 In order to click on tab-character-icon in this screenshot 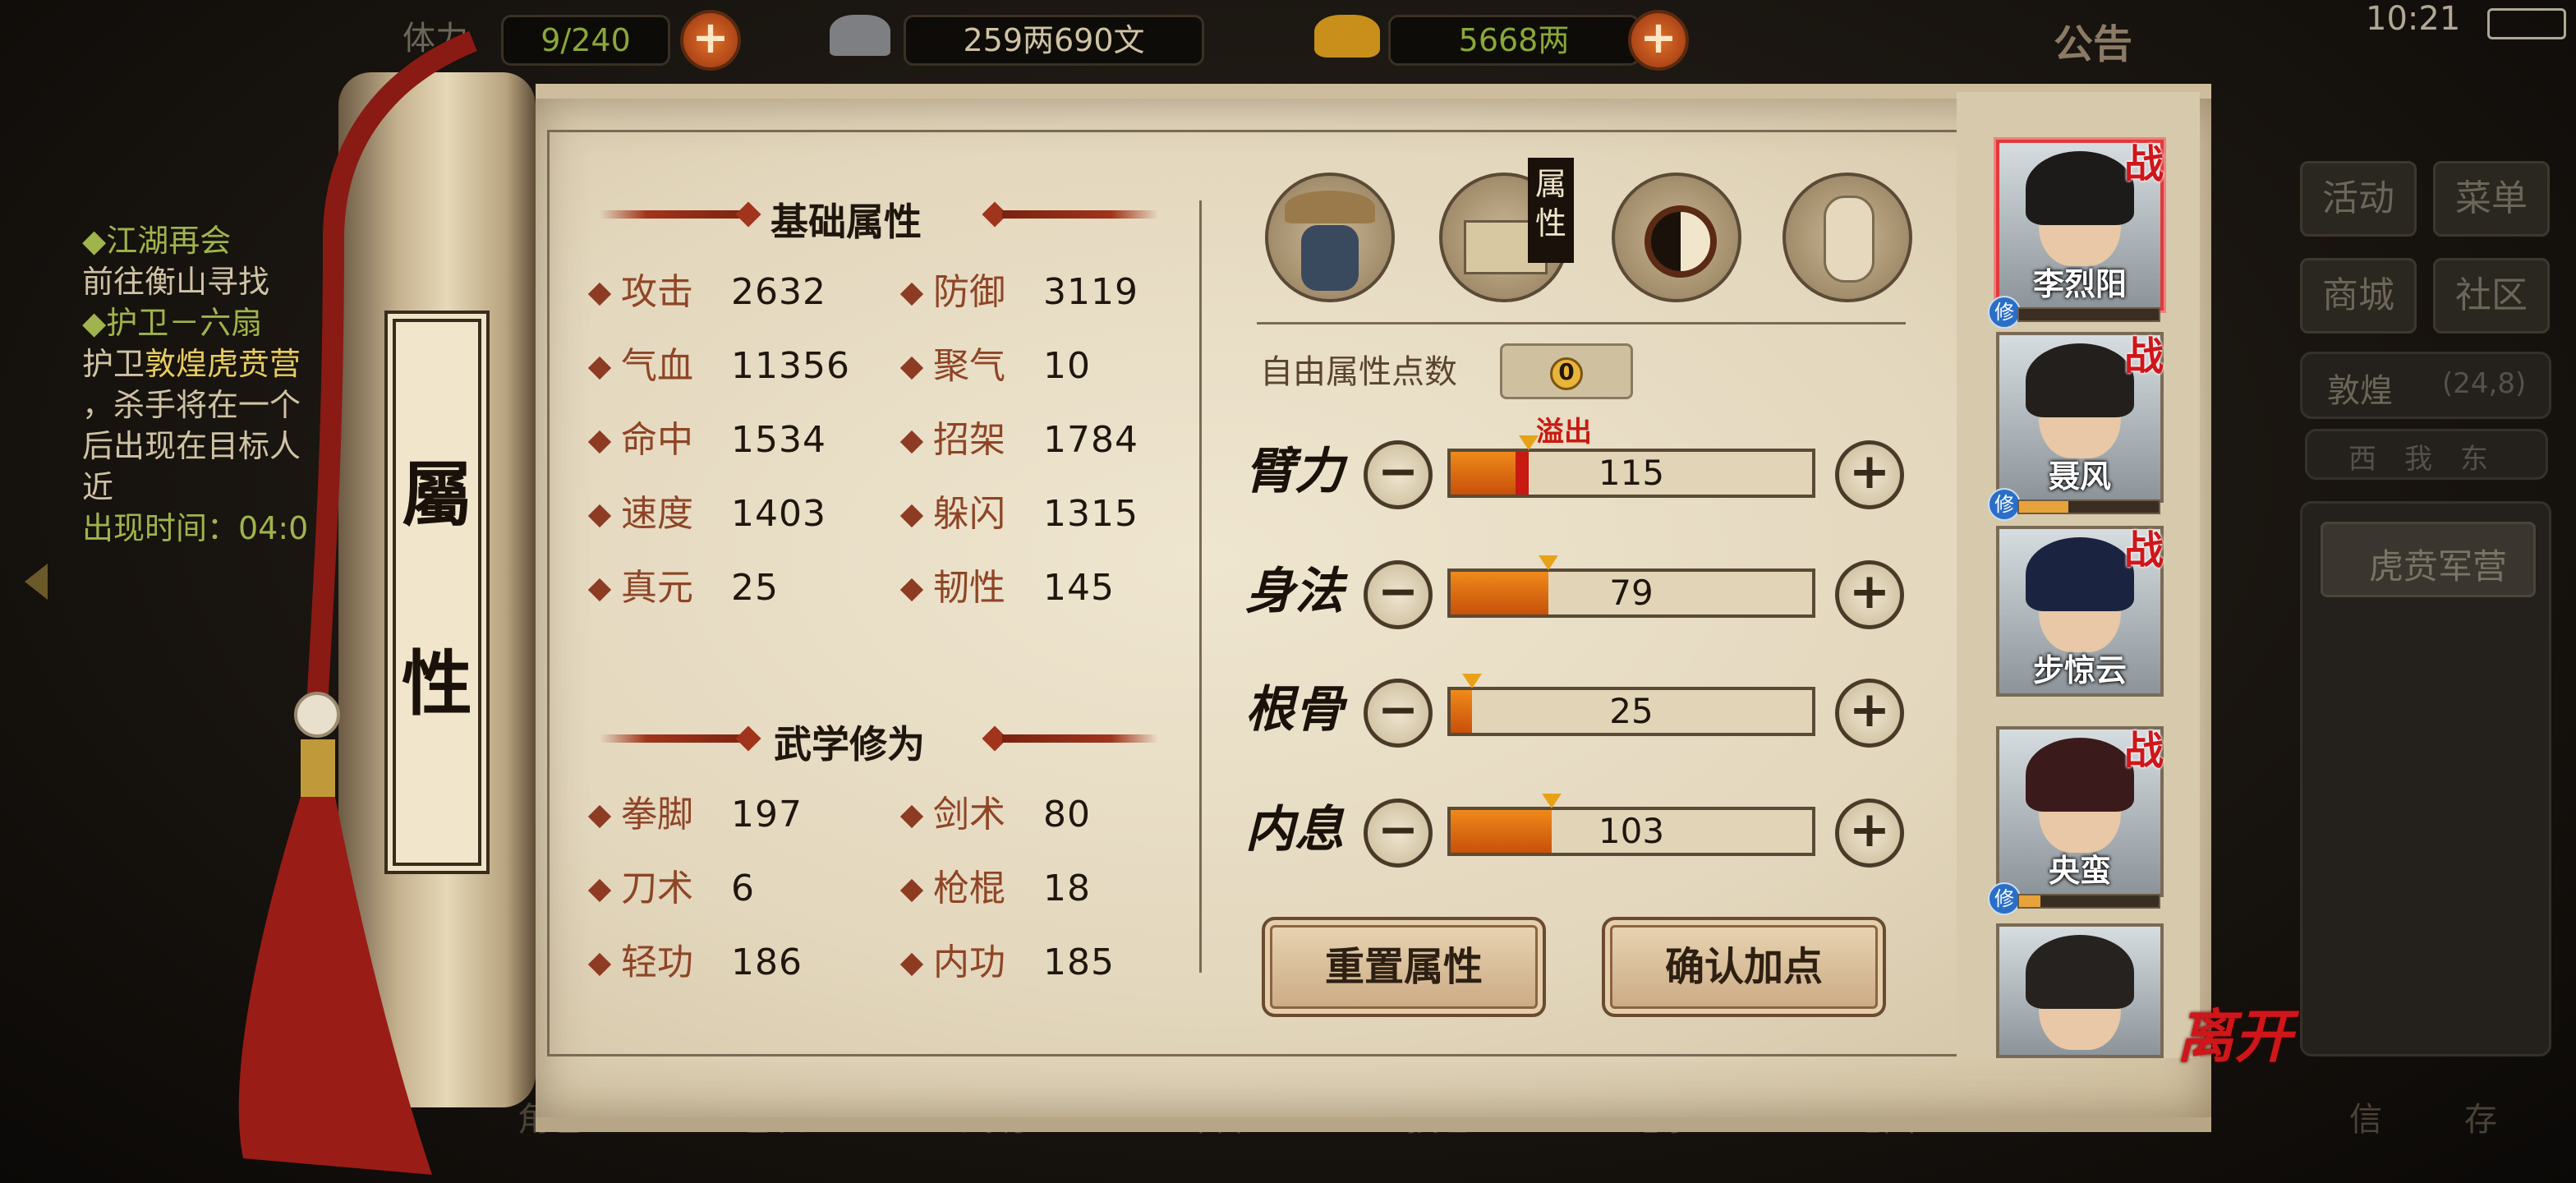, I will do `click(1330, 237)`.